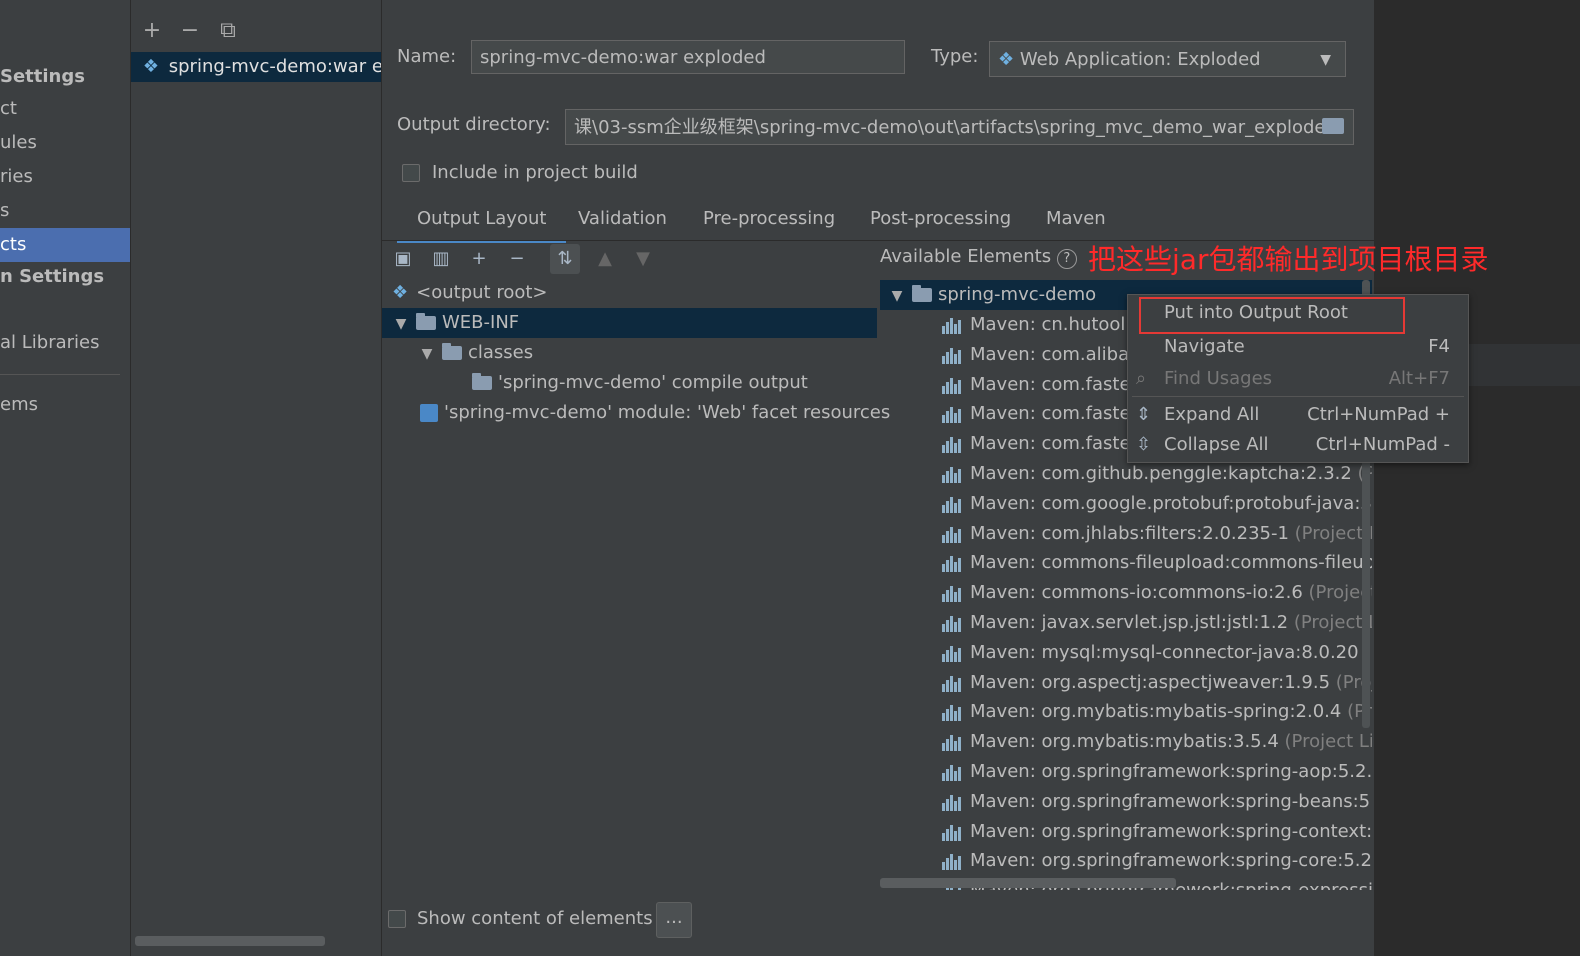 The image size is (1580, 956). What do you see at coordinates (632, 293) in the screenshot?
I see `tree-row-output-root: ❖ <output root>` at bounding box center [632, 293].